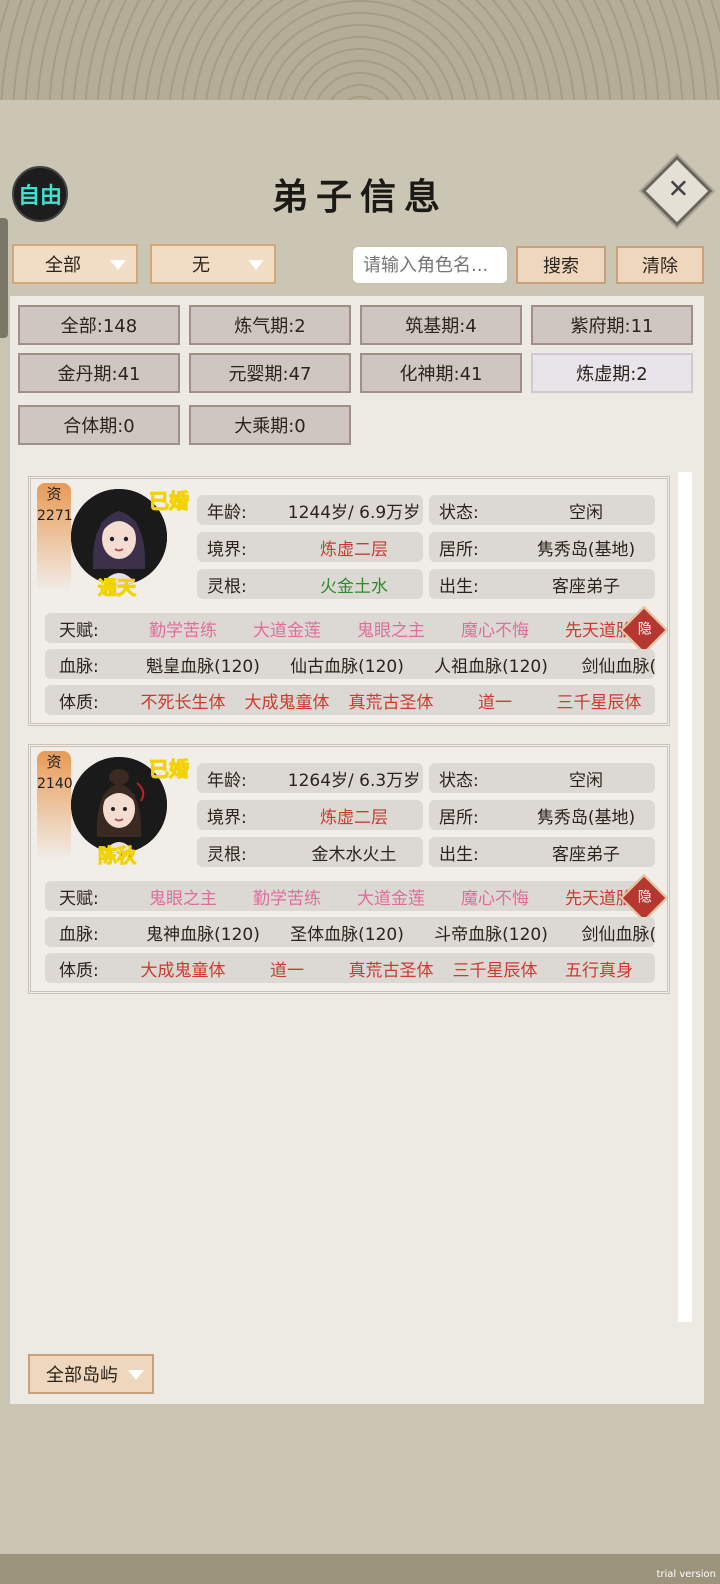  What do you see at coordinates (99, 425) in the screenshot?
I see `tab-integration: 合体期:0` at bounding box center [99, 425].